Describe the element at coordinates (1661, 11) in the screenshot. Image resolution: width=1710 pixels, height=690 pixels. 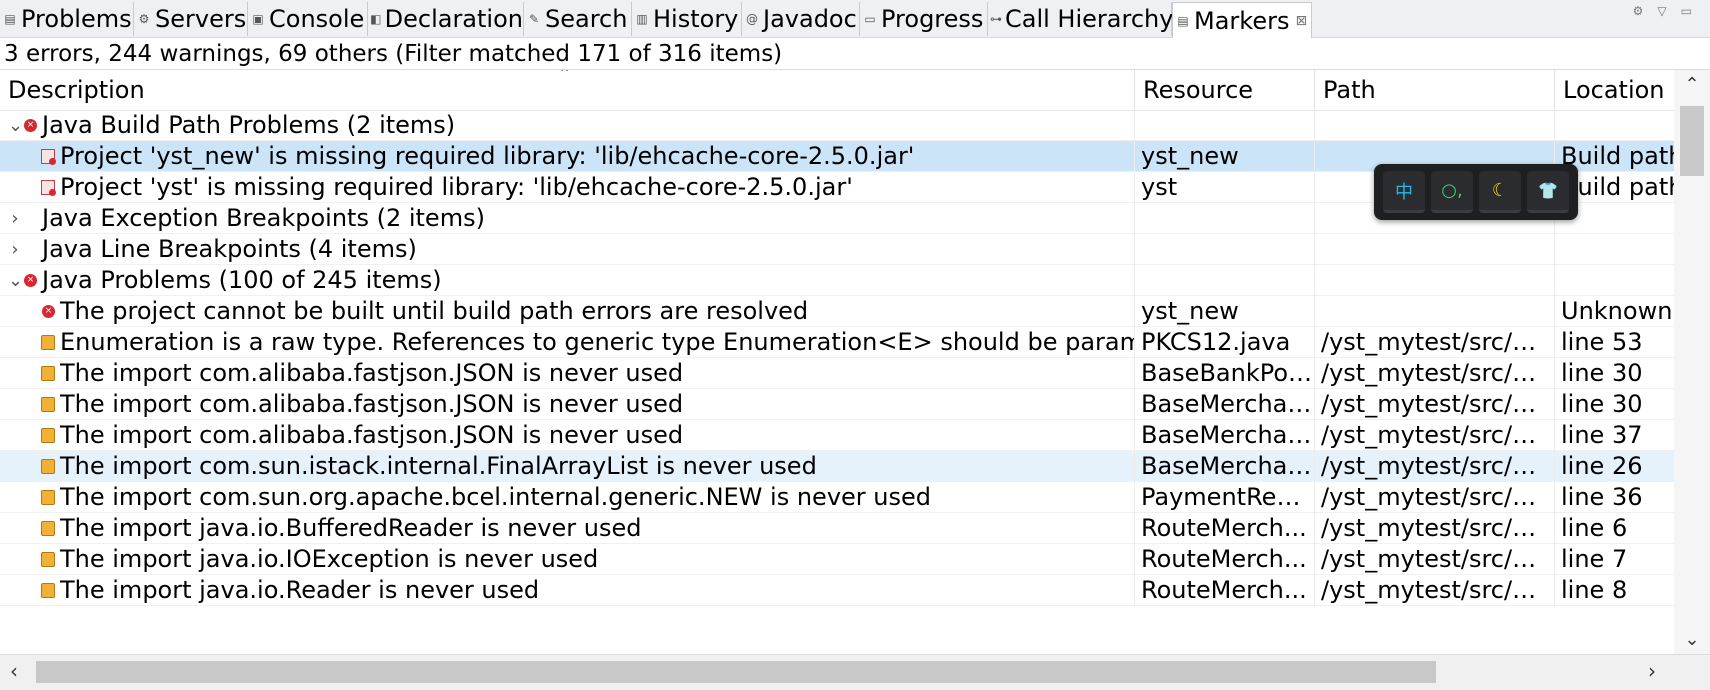
I see `minimize-icon: ▽` at that location.